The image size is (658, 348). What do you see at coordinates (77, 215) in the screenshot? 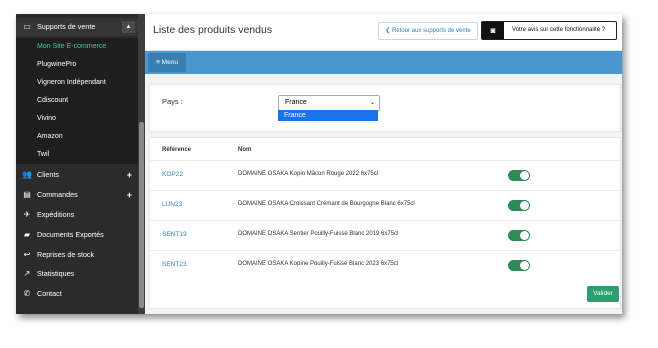
I see `sidebar-item-expeditions: ✈ Expéditions` at bounding box center [77, 215].